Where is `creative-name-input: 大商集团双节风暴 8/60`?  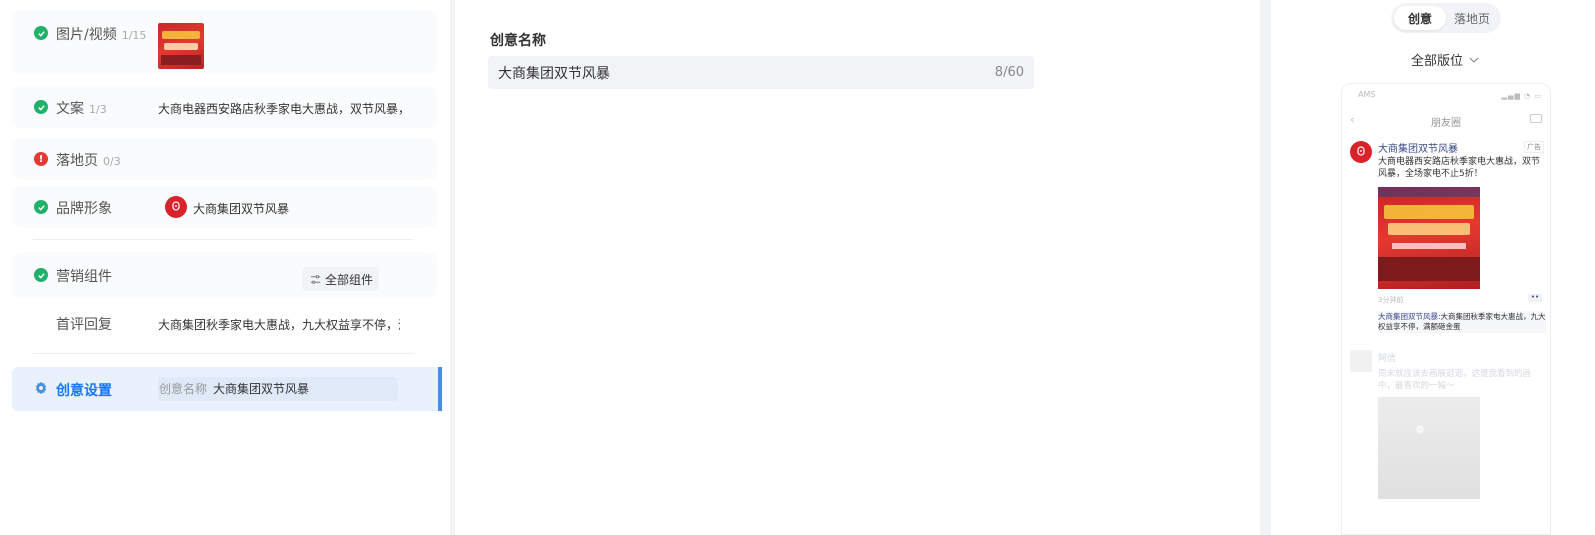 creative-name-input: 大商集团双节风暴 8/60 is located at coordinates (761, 72).